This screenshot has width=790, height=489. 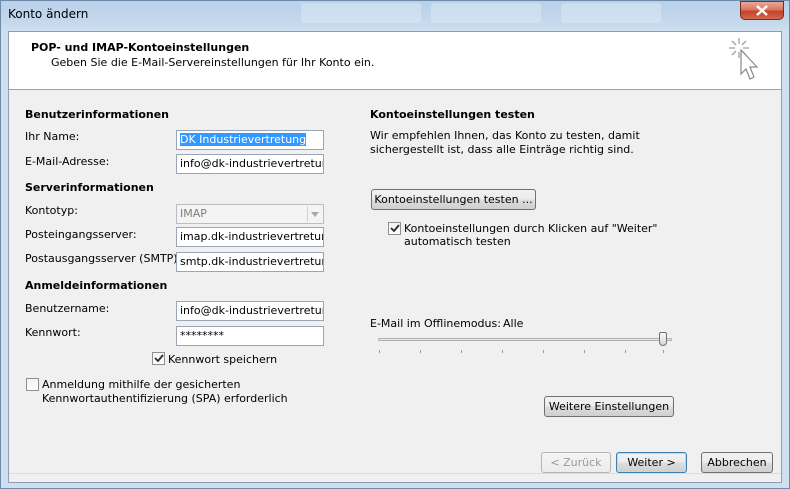 I want to click on dropdown-arrow, so click(x=314, y=214).